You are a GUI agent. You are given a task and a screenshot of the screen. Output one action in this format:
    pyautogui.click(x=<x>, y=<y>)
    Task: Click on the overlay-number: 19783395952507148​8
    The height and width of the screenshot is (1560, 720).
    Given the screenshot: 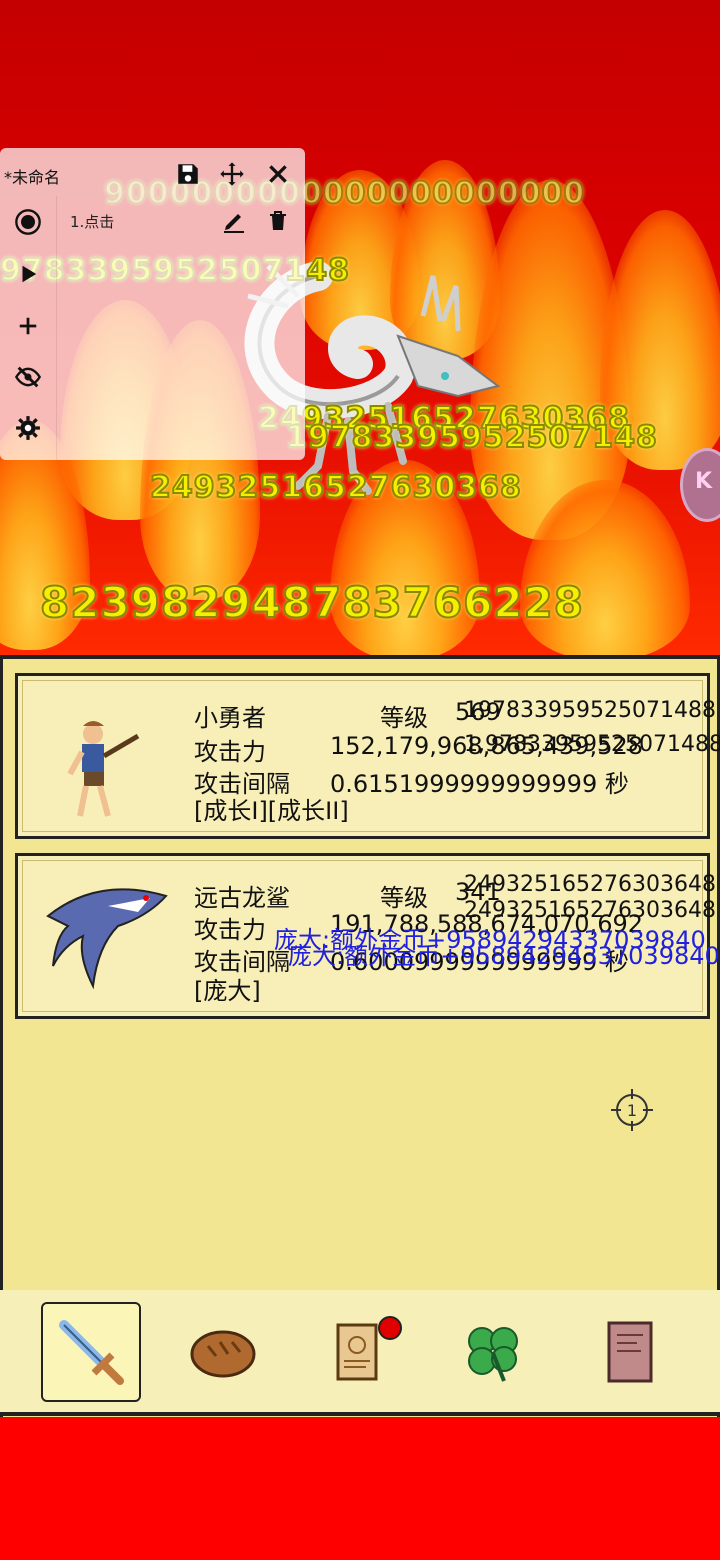 What is the action you would take?
    pyautogui.click(x=590, y=710)
    